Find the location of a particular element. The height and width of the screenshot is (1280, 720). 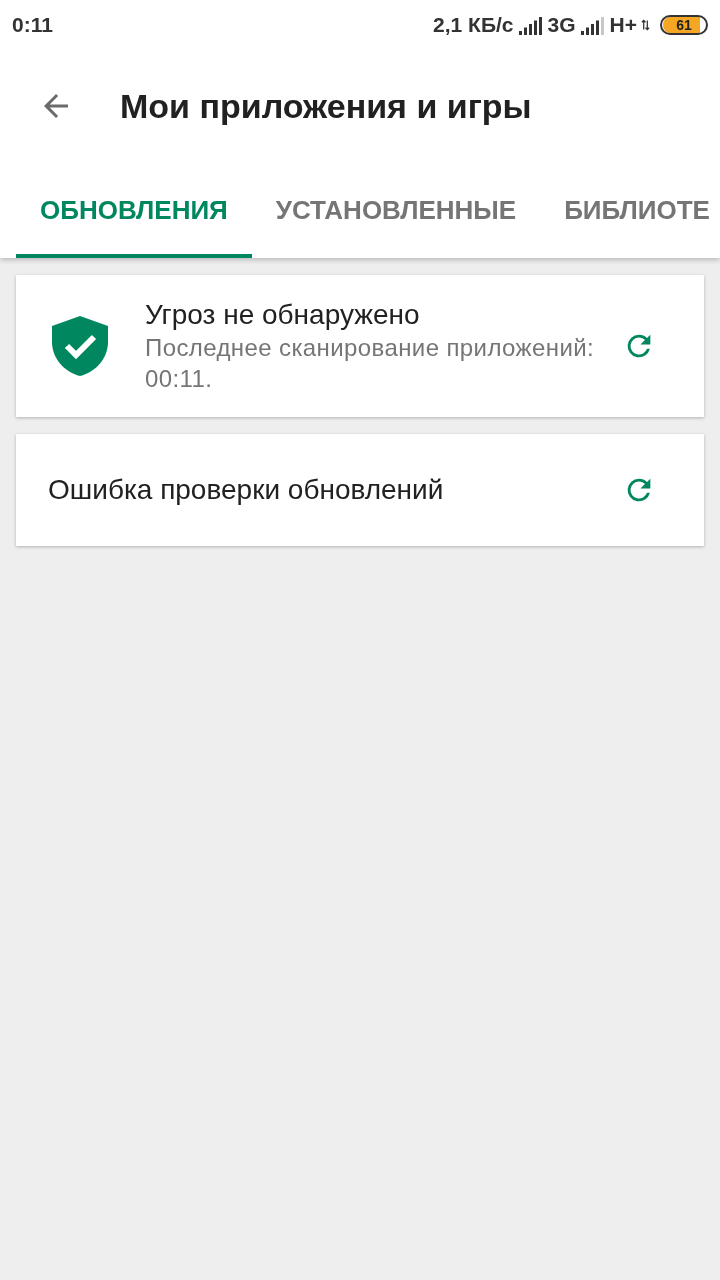

tab: ОБНОВЛЕНИЯ is located at coordinates (134, 210).